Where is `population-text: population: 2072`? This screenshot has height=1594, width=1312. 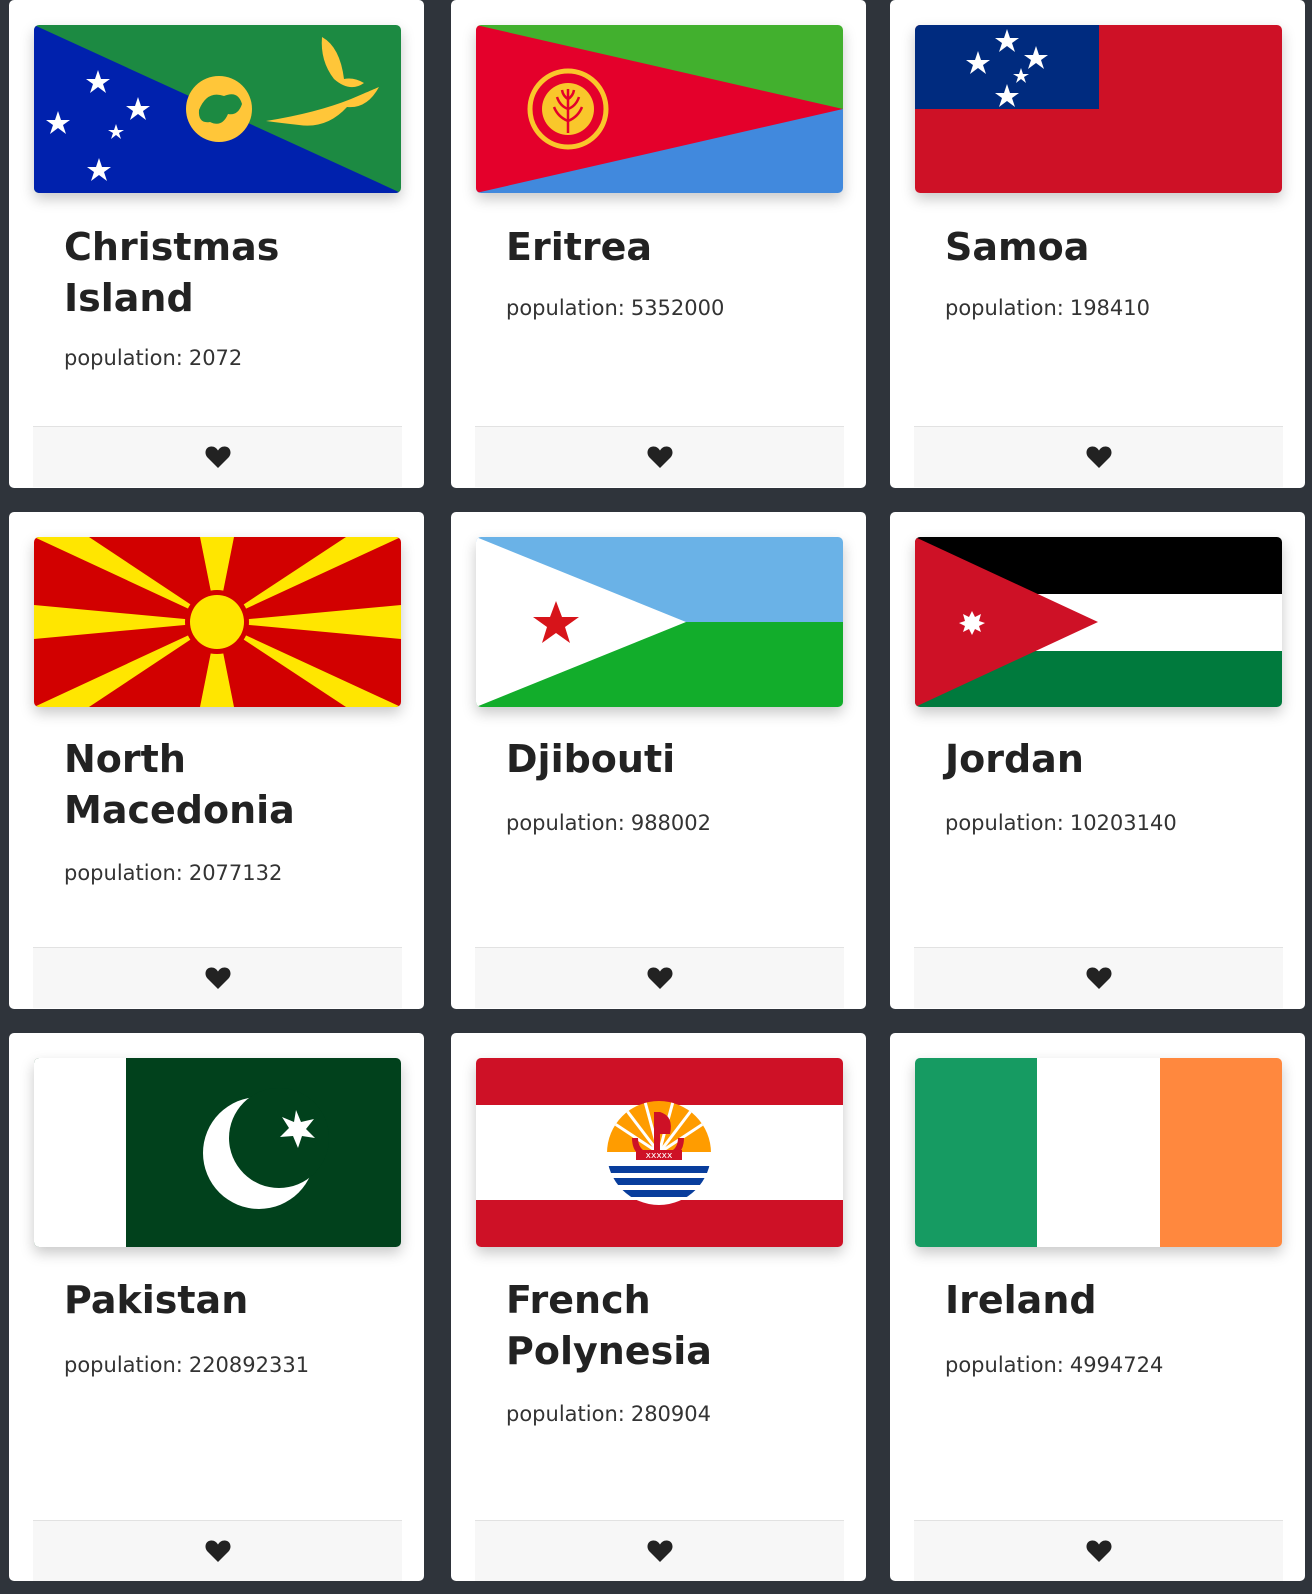 population-text: population: 2072 is located at coordinates (153, 358).